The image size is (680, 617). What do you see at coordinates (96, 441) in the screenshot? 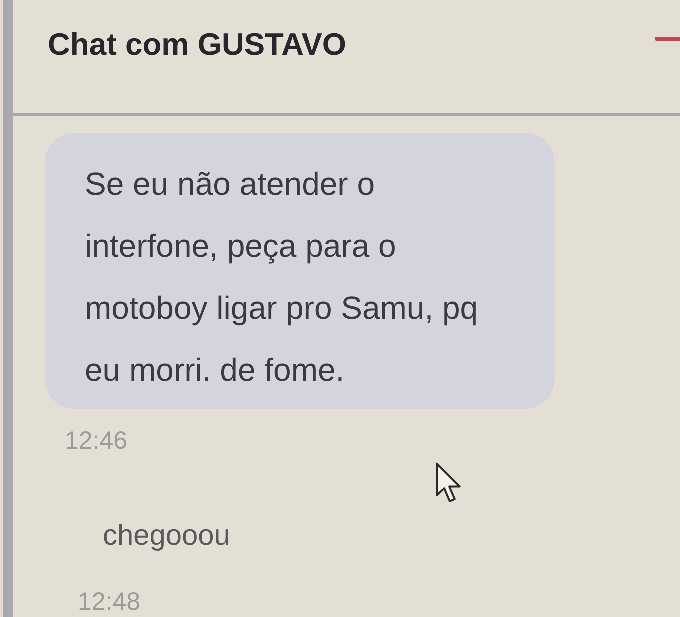
I see `message-time: 12:46` at bounding box center [96, 441].